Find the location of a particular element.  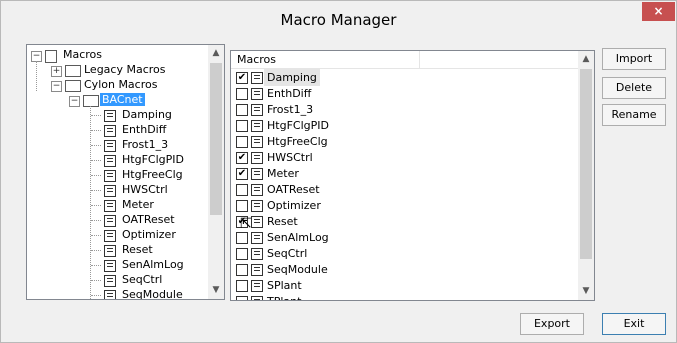

title-bar: Macro Manager × is located at coordinates (338, 20).